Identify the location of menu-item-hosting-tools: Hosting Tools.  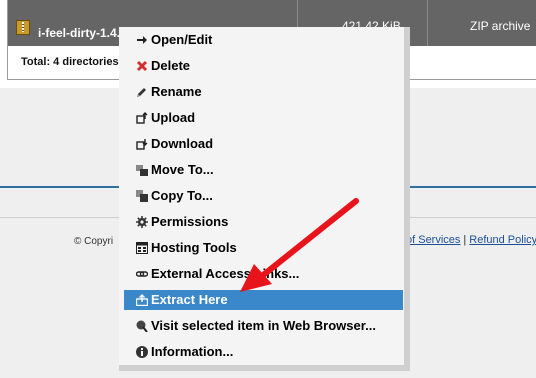
(263, 248).